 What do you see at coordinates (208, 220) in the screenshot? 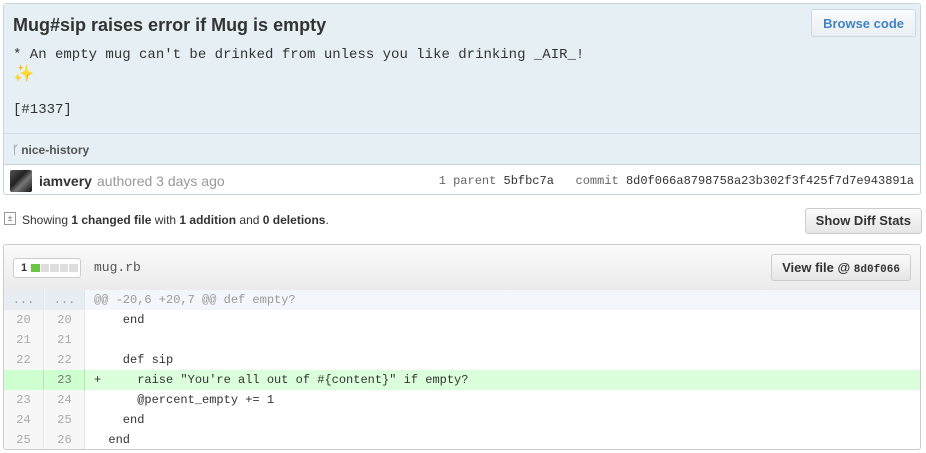
I see `additions-count: 1 addition` at bounding box center [208, 220].